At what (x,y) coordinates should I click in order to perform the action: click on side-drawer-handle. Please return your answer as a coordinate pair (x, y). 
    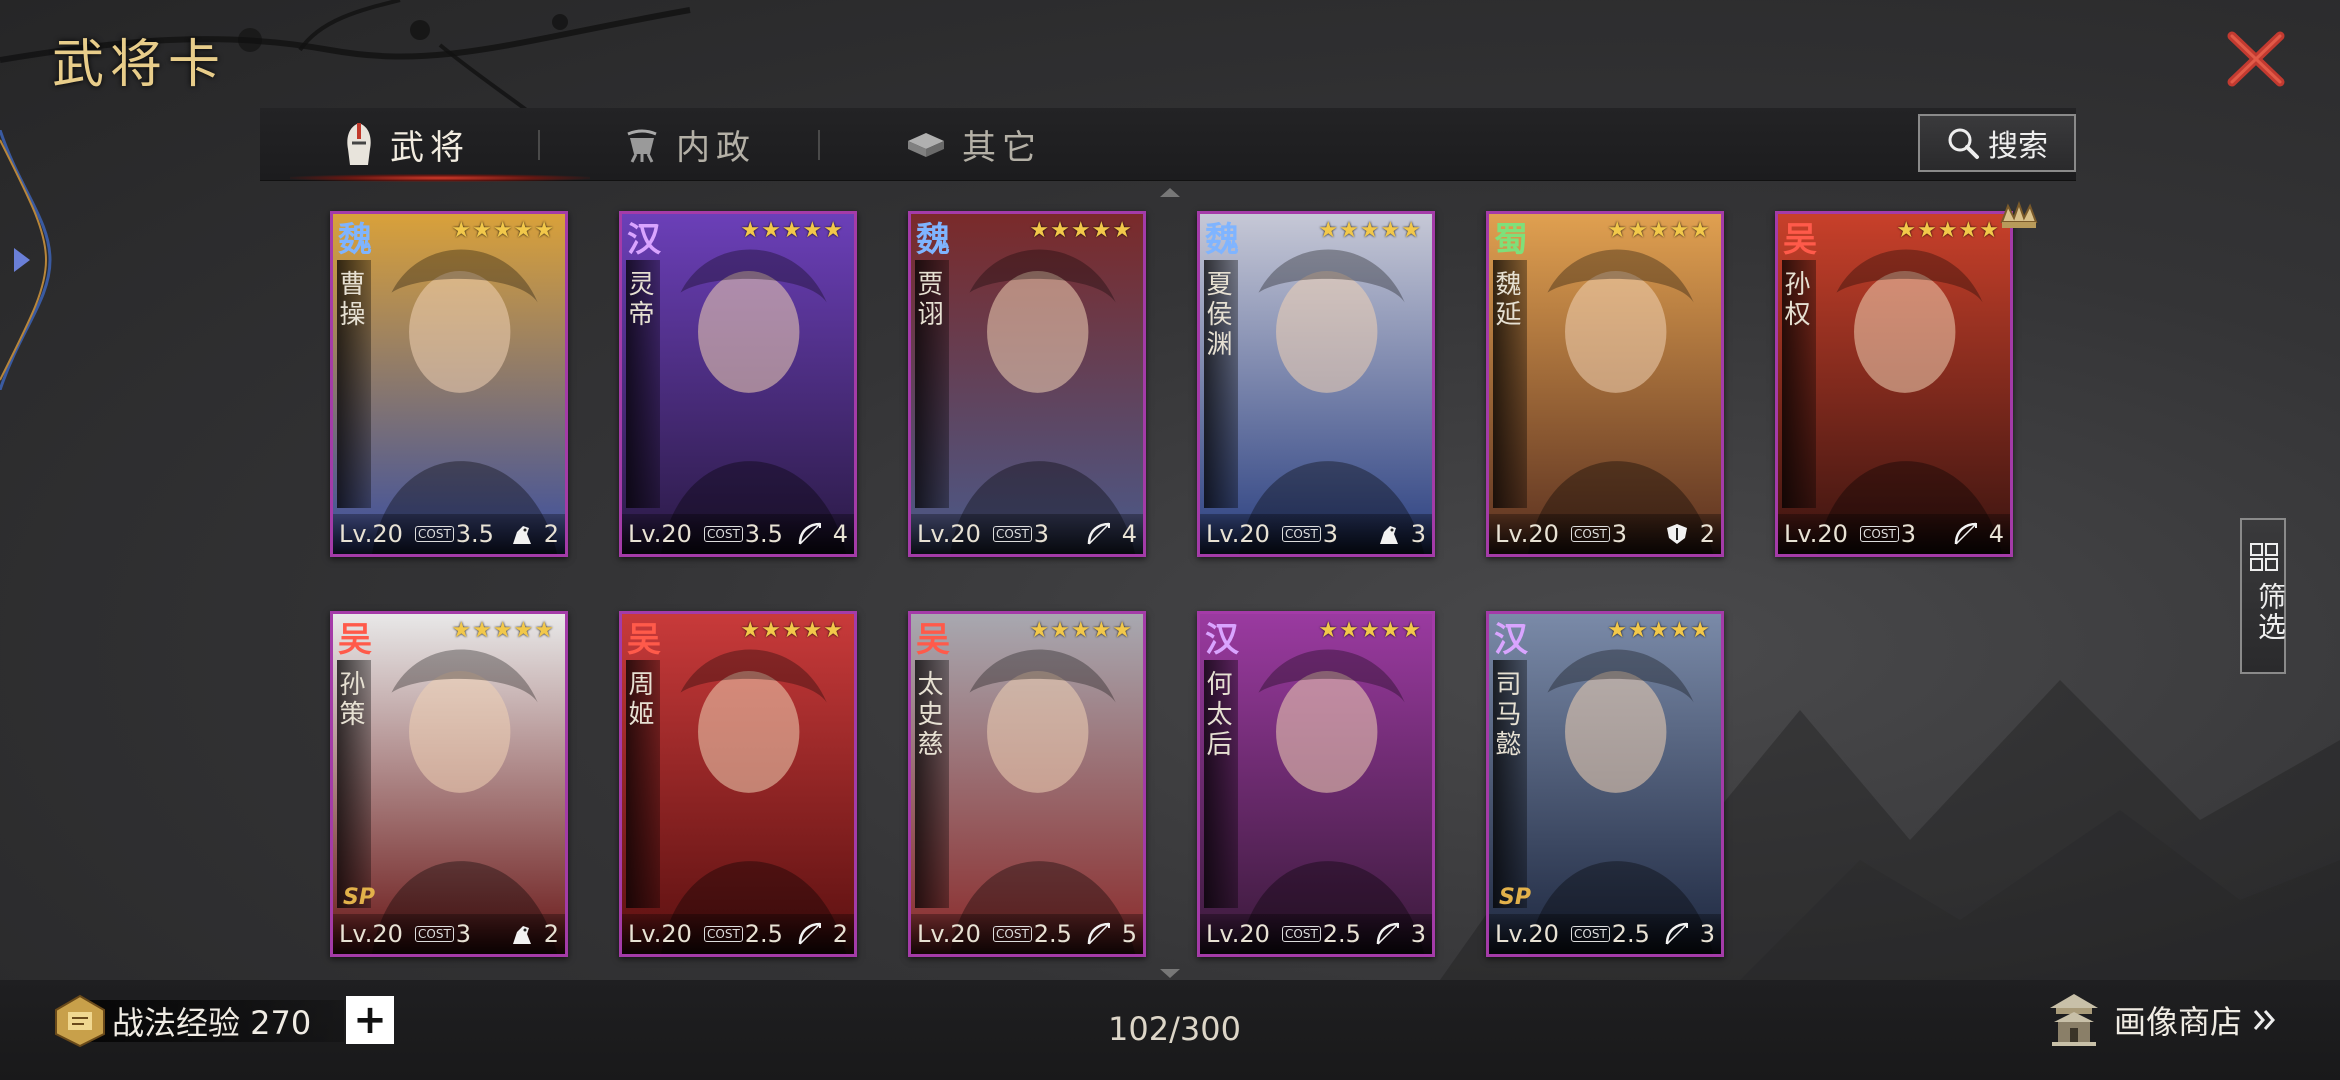
    Looking at the image, I should click on (28, 260).